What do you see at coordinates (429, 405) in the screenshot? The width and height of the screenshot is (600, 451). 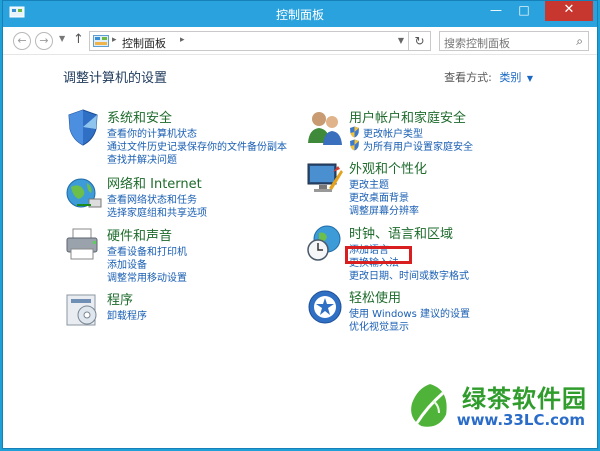 I see `leaf-logo-icon` at bounding box center [429, 405].